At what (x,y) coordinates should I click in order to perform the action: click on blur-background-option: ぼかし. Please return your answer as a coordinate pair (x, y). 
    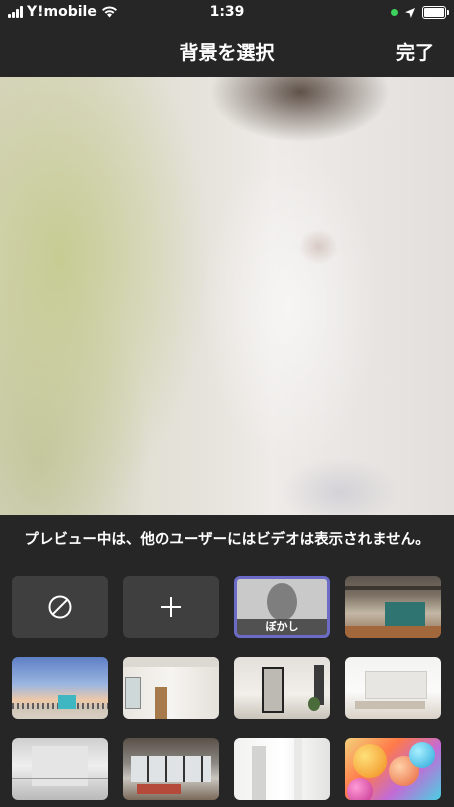
    Looking at the image, I should click on (282, 607).